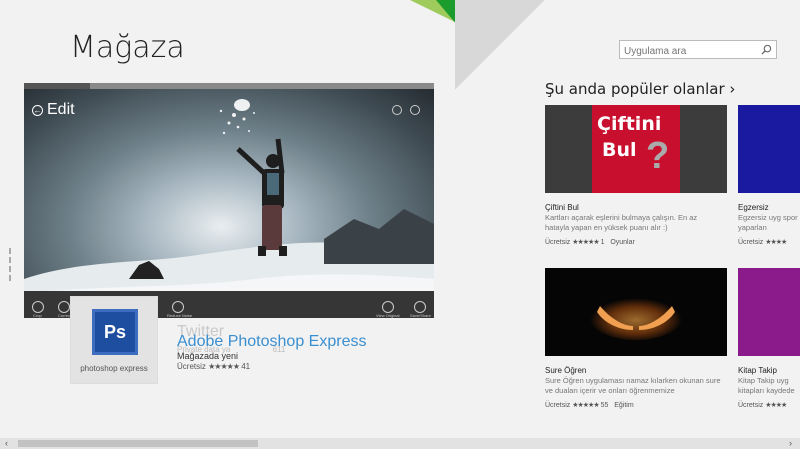 The height and width of the screenshot is (449, 800). Describe the element at coordinates (753, 207) in the screenshot. I see `app-card-title: Egzersiz` at that location.